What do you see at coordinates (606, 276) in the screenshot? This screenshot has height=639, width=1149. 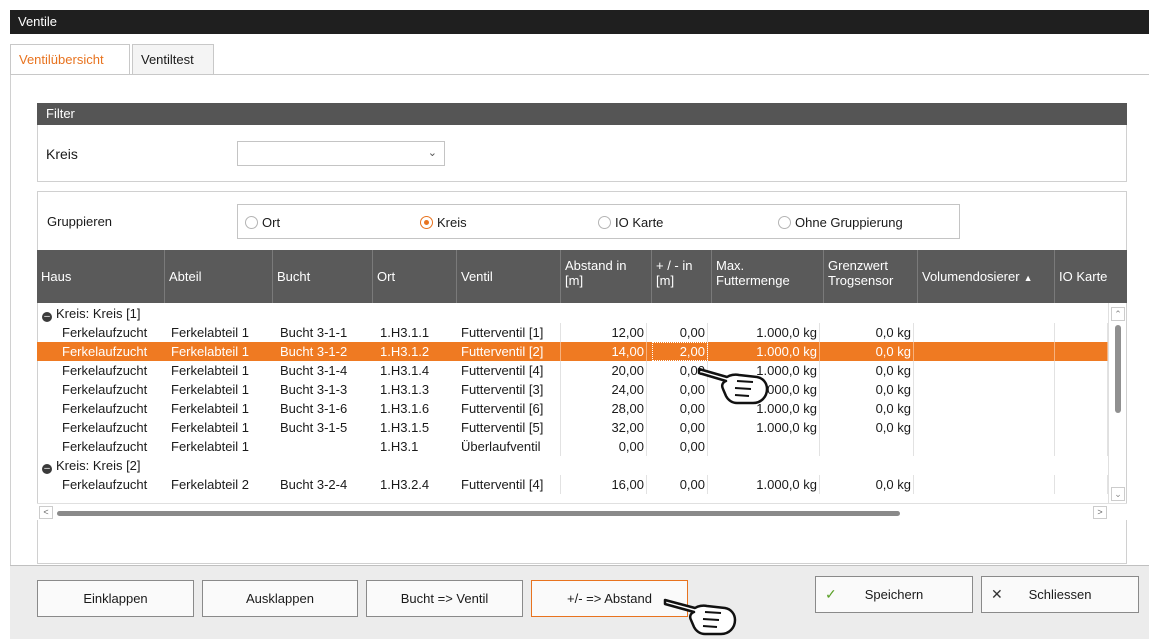 I see `column-header-abstand: Abstand in [m]` at bounding box center [606, 276].